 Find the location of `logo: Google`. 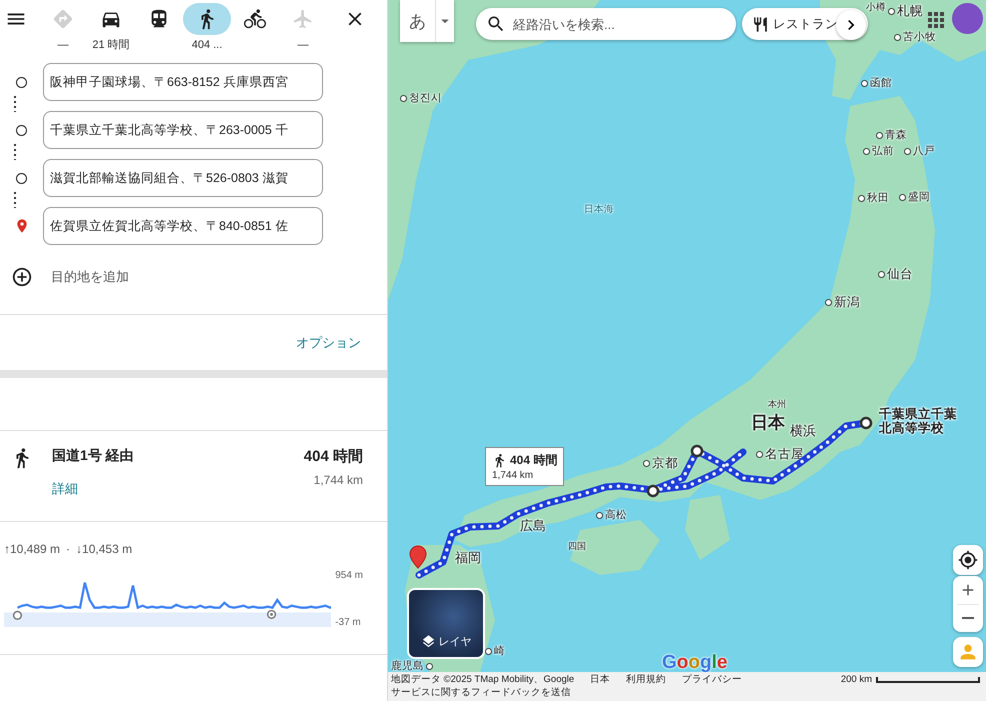

logo: Google is located at coordinates (695, 662).